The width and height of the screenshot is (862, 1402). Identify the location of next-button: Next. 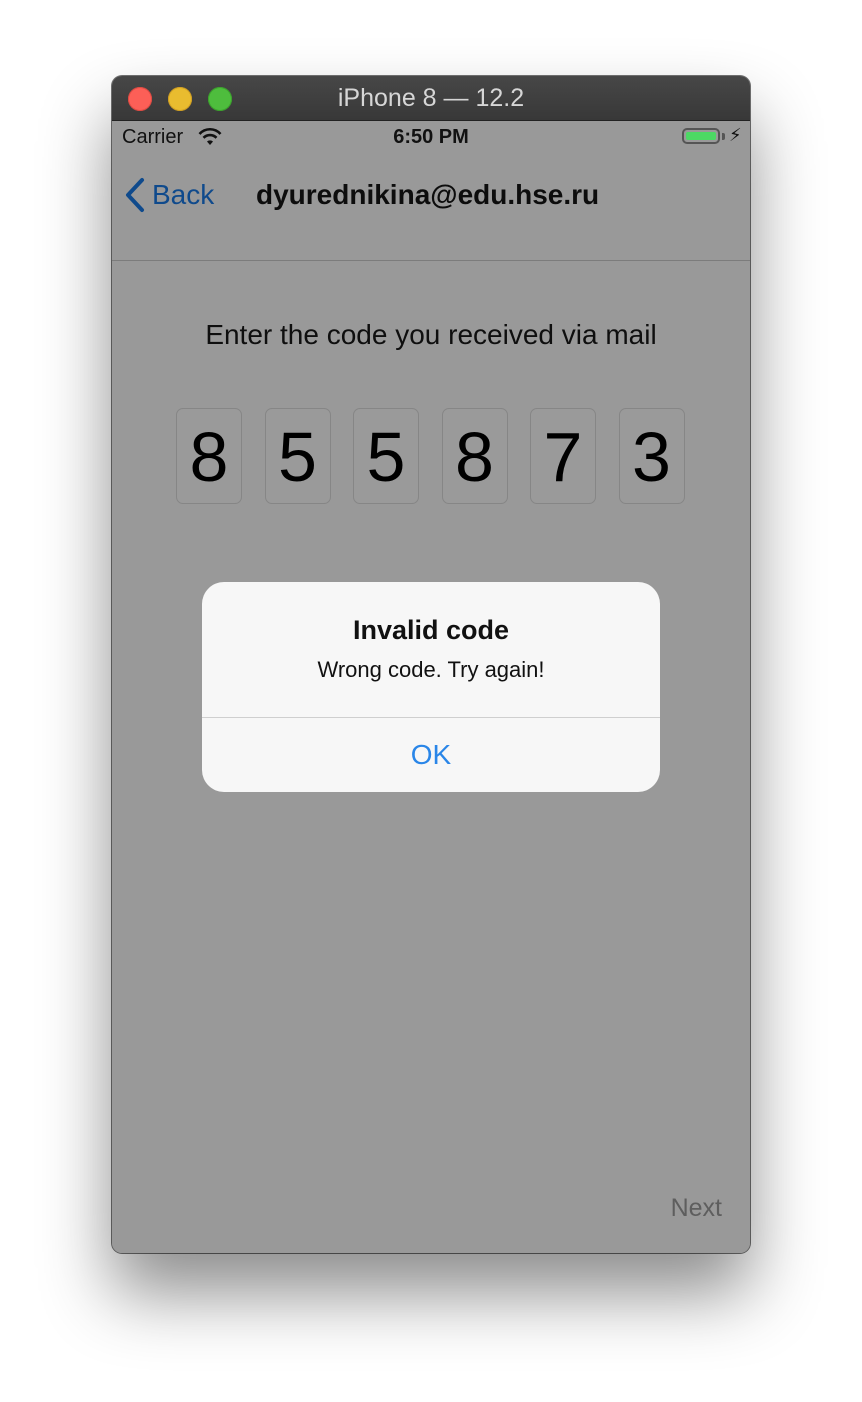
(696, 1208).